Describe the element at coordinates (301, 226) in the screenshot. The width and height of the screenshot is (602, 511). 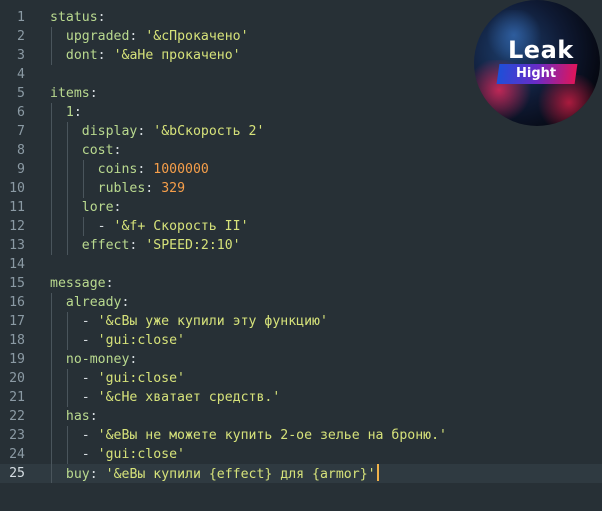
I see `code-line: 12 - '&f+ Скорость II'` at that location.